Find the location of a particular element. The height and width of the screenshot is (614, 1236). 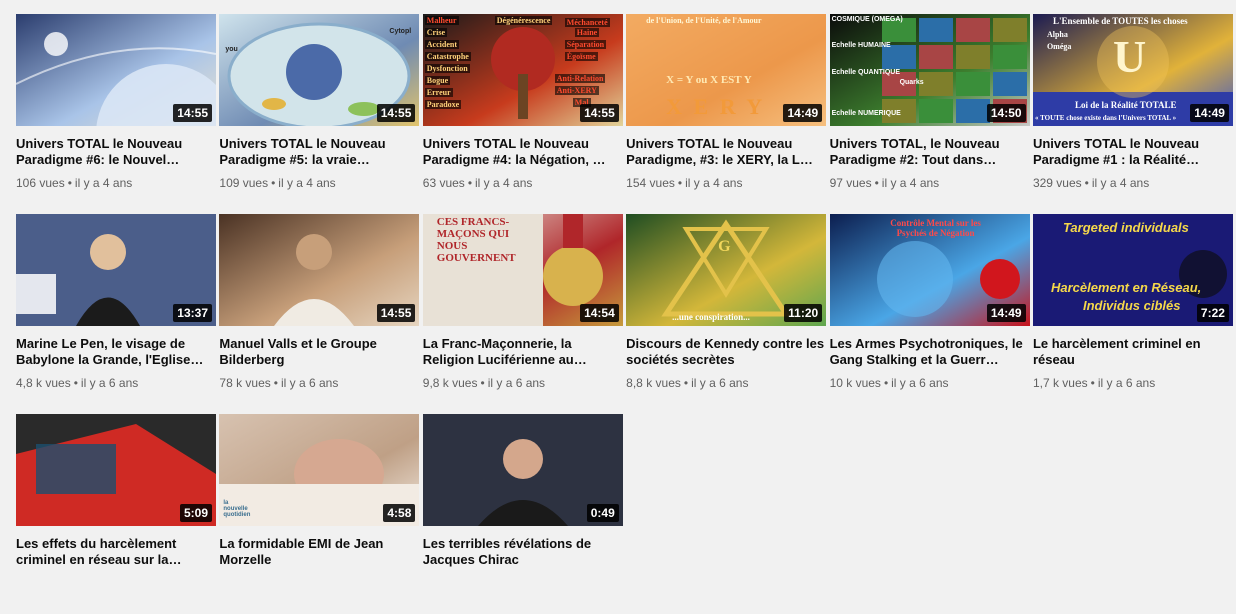

overlay-label: Cytopl is located at coordinates (400, 31).